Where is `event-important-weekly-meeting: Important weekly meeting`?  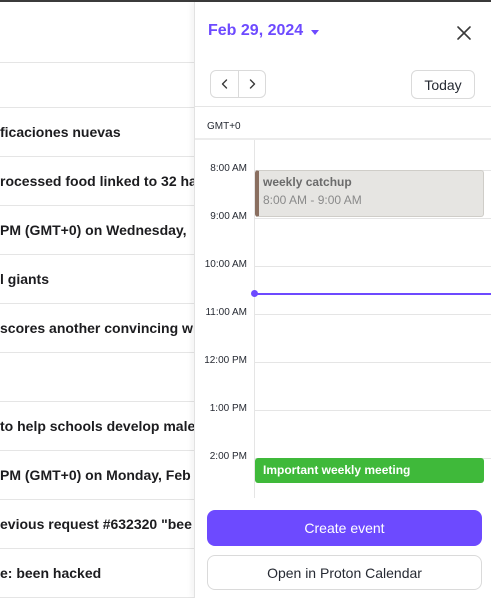 event-important-weekly-meeting: Important weekly meeting is located at coordinates (369, 470).